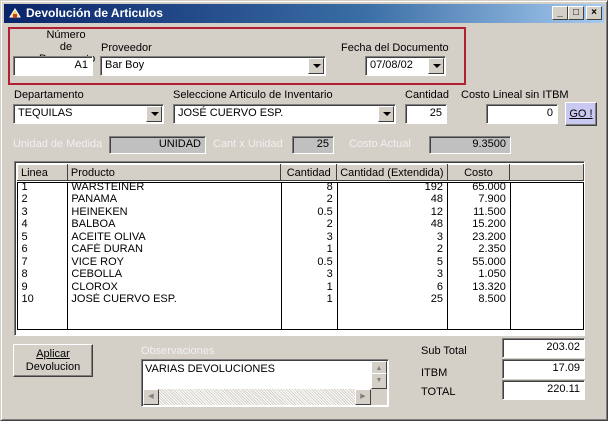  Describe the element at coordinates (53, 66) in the screenshot. I see `numero-documento-input: A1` at that location.